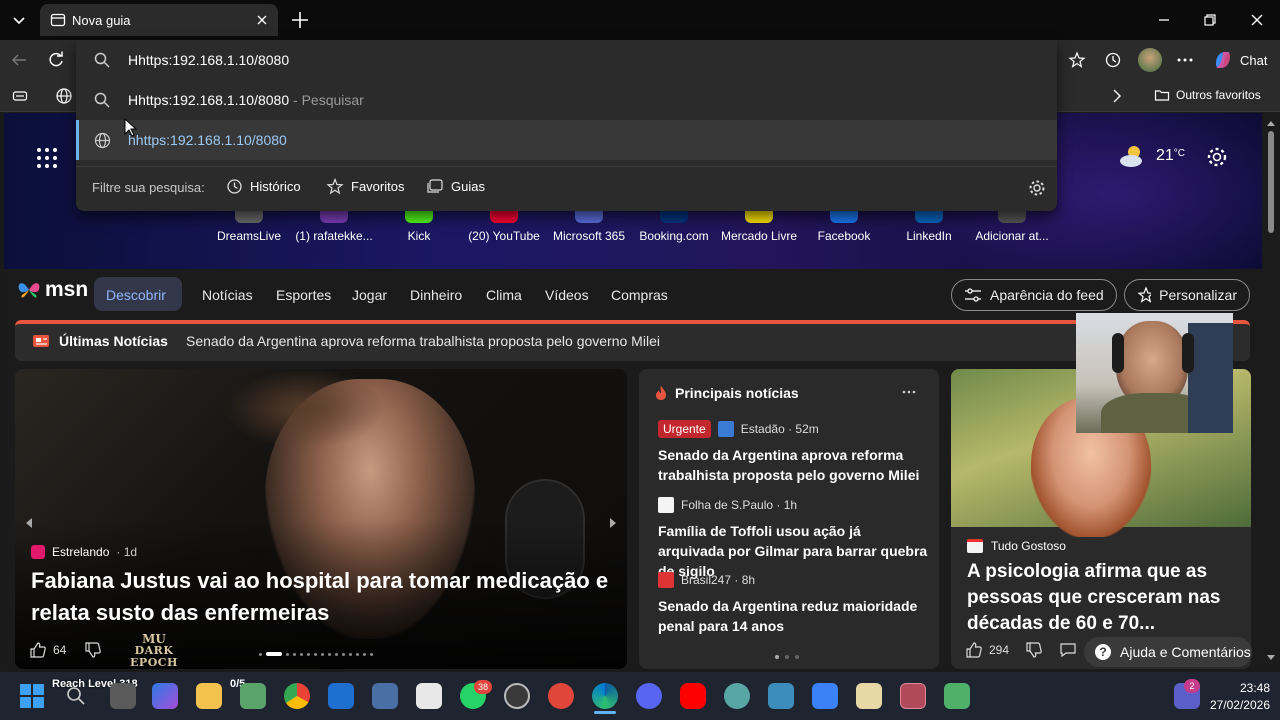 This screenshot has width=1280, height=720. Describe the element at coordinates (455, 186) in the screenshot. I see `filter-tabs: Guias` at that location.